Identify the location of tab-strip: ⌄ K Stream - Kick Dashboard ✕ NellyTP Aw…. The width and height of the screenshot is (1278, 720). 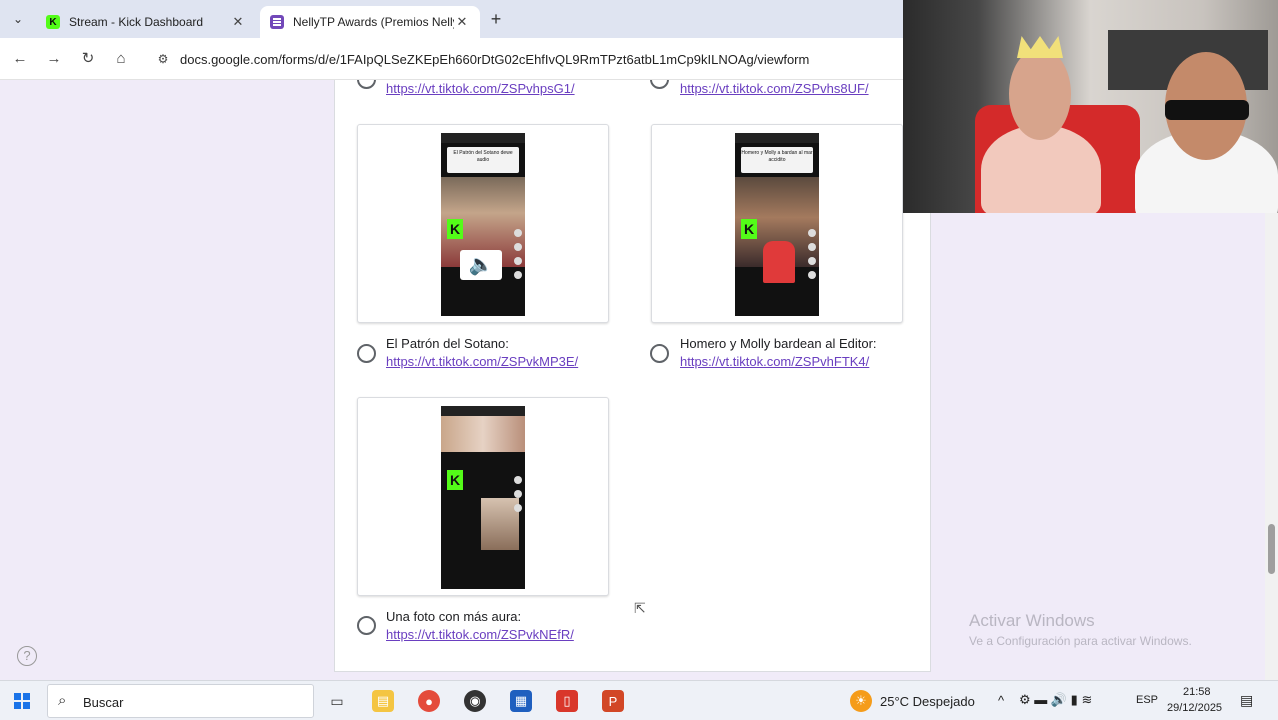
(451, 19).